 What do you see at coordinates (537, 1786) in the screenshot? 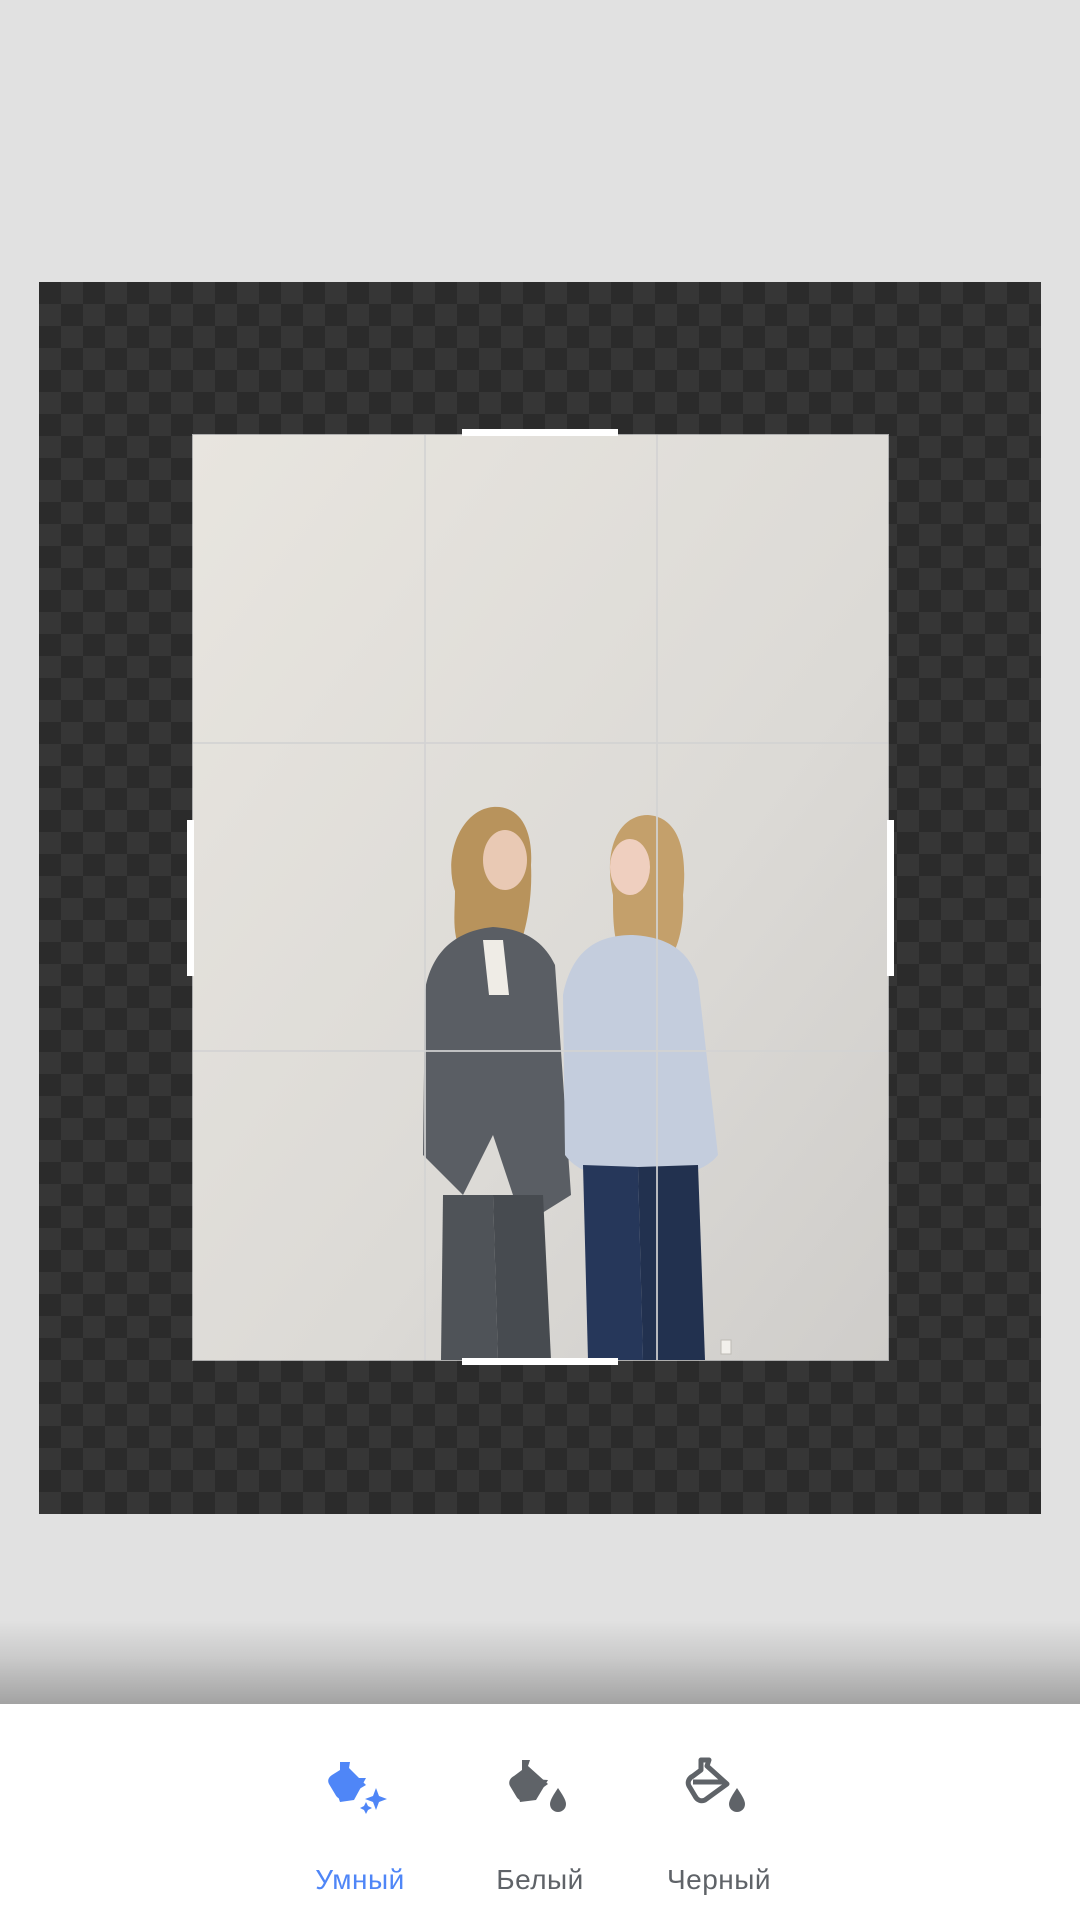
I see `white-fill-bucket-icon` at bounding box center [537, 1786].